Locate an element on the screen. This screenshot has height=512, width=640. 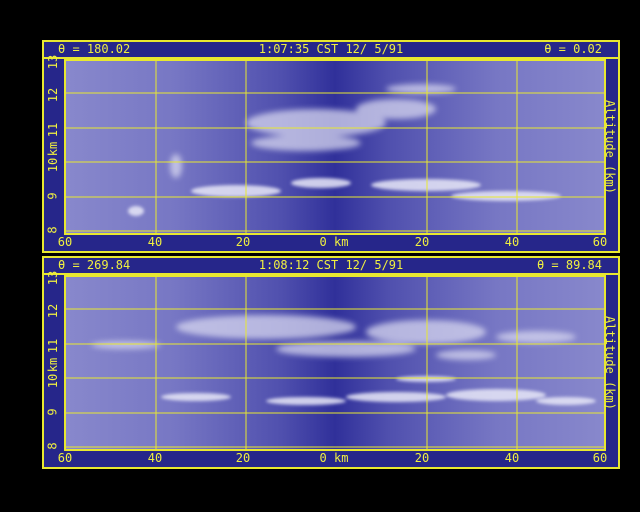
cloud-layer-lower is located at coordinates (378, 390).